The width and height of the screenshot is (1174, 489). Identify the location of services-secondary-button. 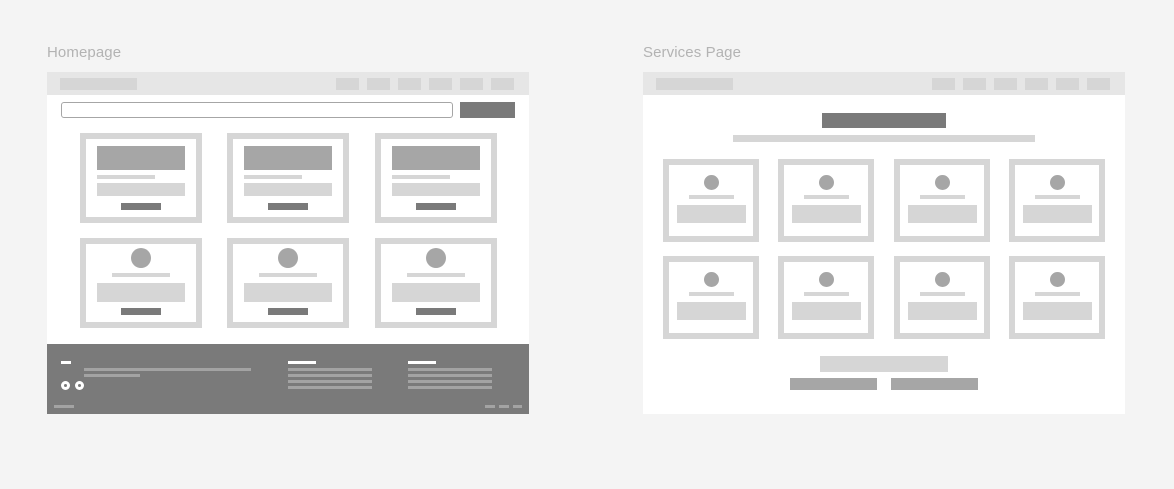
(934, 384).